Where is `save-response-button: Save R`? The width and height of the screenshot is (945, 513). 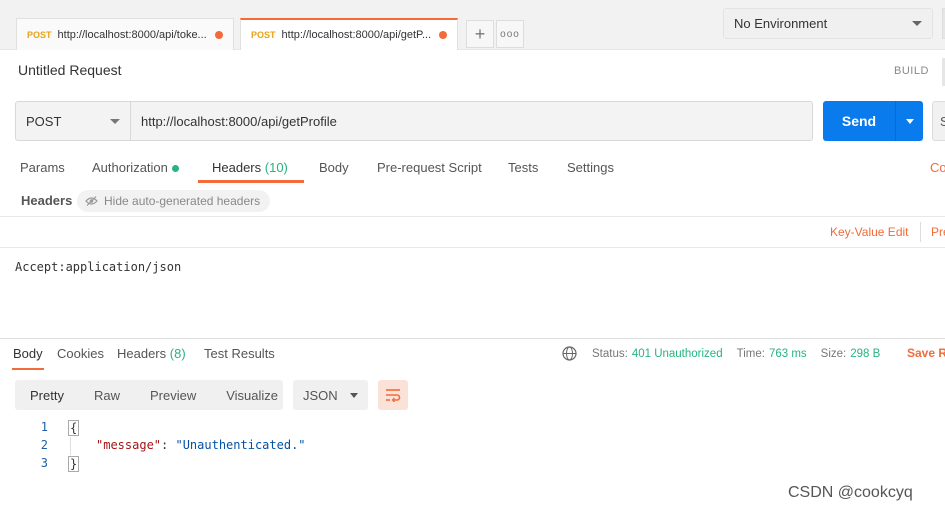
save-response-button: Save R is located at coordinates (926, 353).